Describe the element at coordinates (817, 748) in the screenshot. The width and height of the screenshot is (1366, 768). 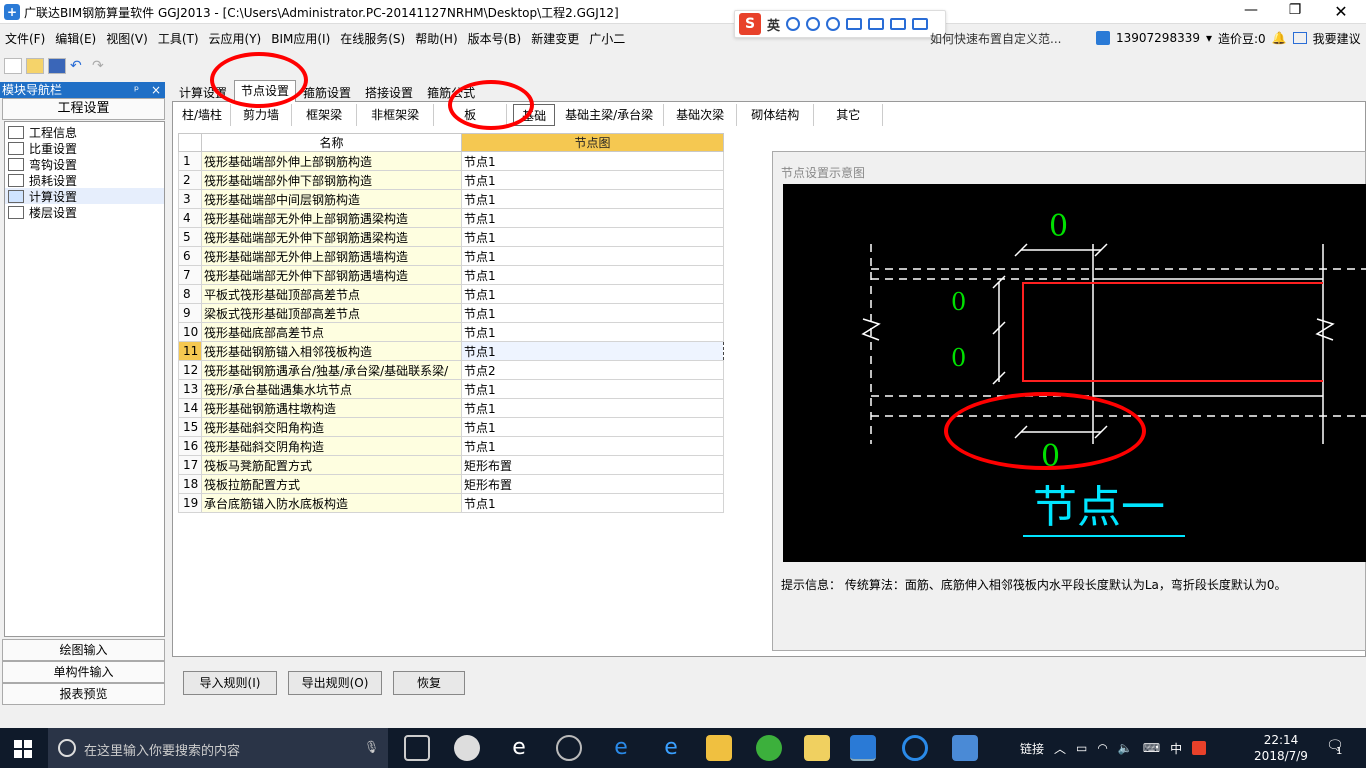
I see `notepad-app-icon` at that location.